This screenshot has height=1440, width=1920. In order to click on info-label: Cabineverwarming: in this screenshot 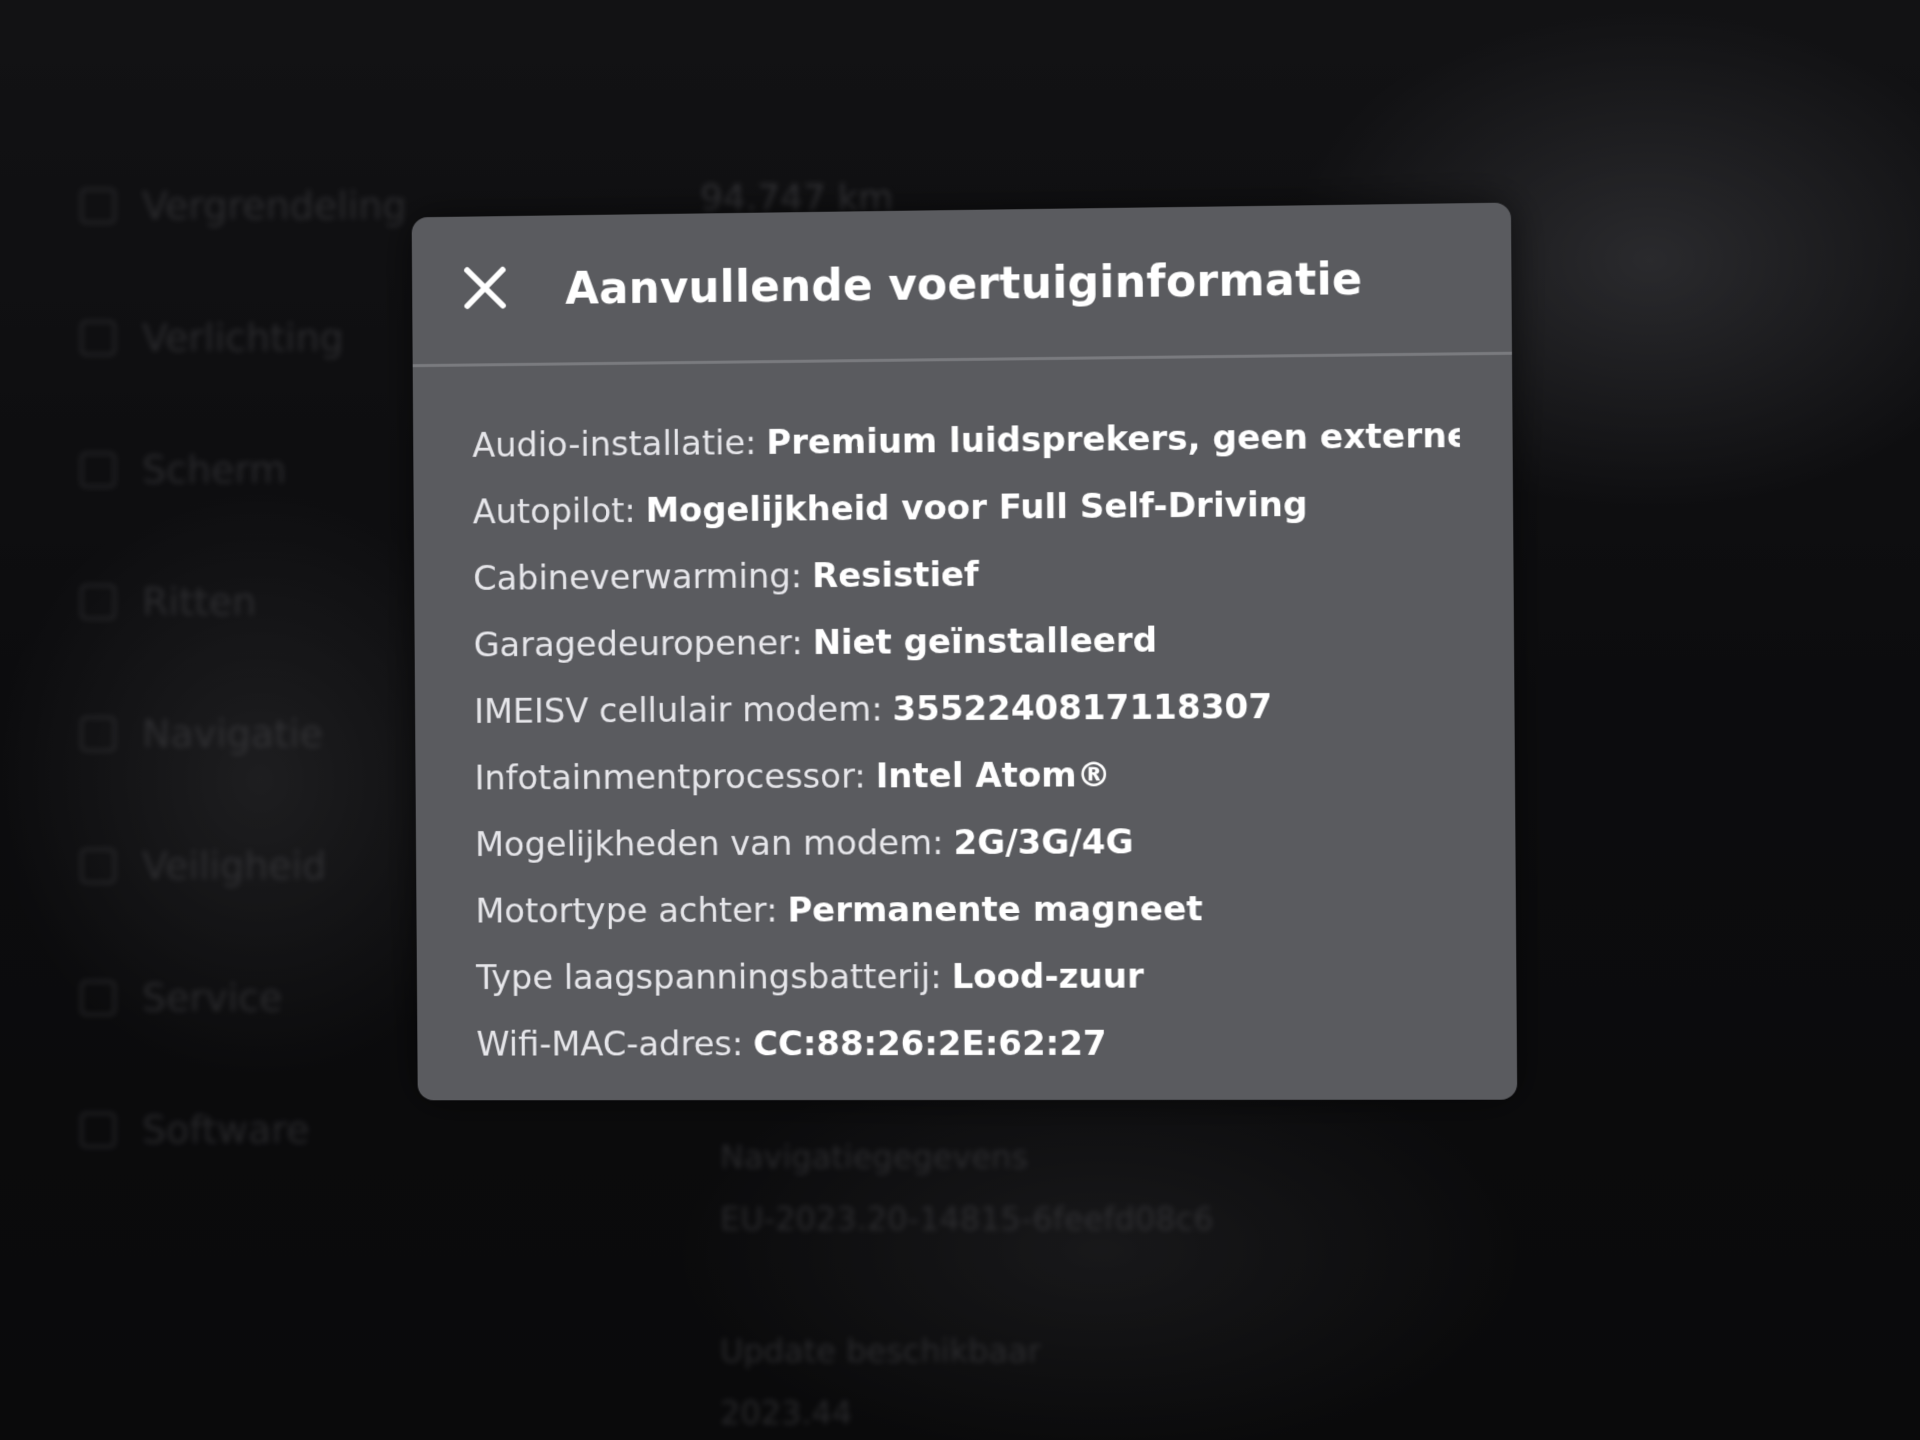, I will do `click(637, 577)`.